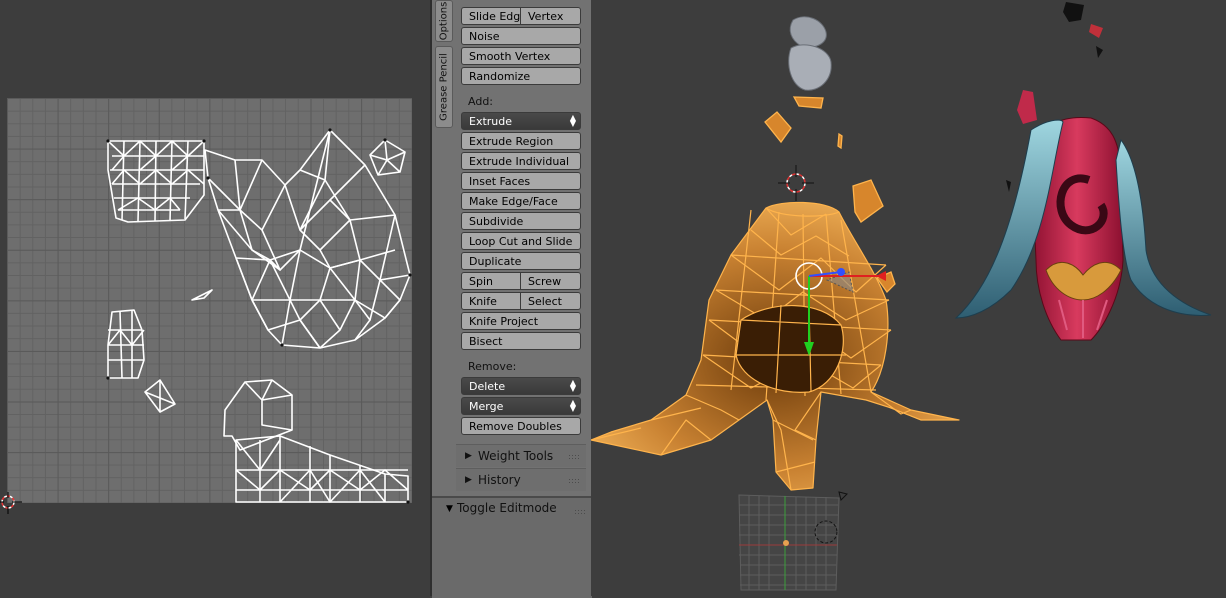  I want to click on toggle-editmode-panel: ▼ Toggle Editmode, so click(512, 547).